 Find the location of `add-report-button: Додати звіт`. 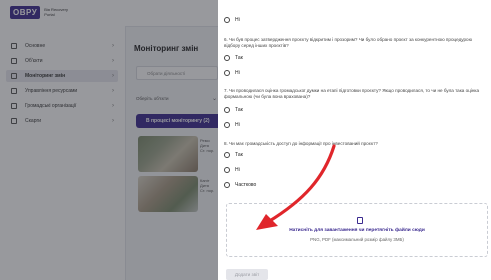

add-report-button: Додати звіт is located at coordinates (247, 274).